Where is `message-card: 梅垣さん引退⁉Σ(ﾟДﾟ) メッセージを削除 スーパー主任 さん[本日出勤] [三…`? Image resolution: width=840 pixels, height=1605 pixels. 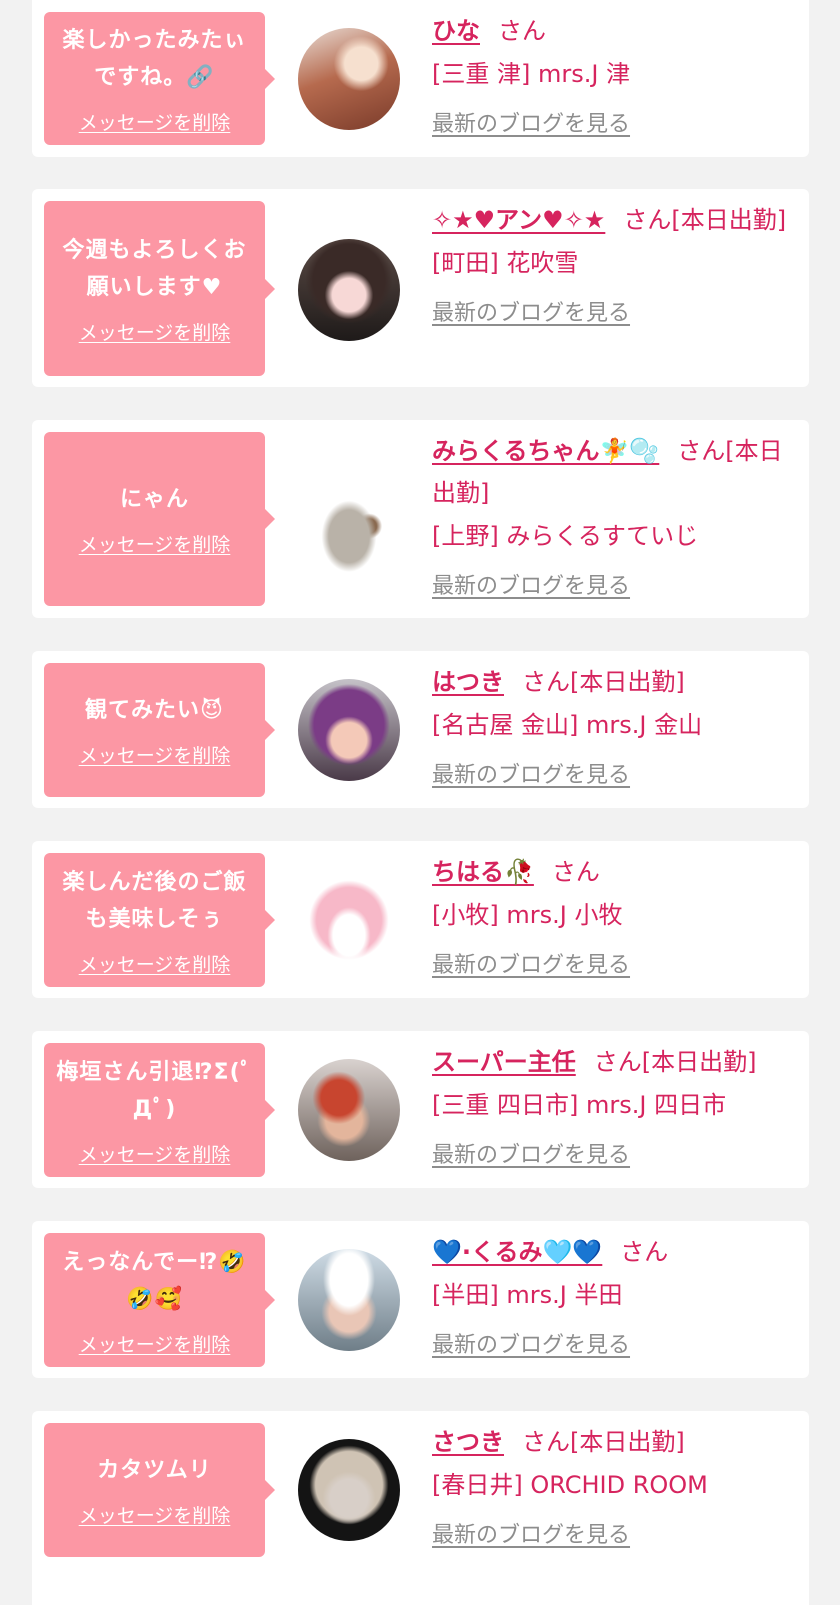 message-card: 梅垣さん引退⁉Σ(ﾟДﾟ) メッセージを削除 スーパー主任 さん[本日出勤] [三… is located at coordinates (420, 1109).